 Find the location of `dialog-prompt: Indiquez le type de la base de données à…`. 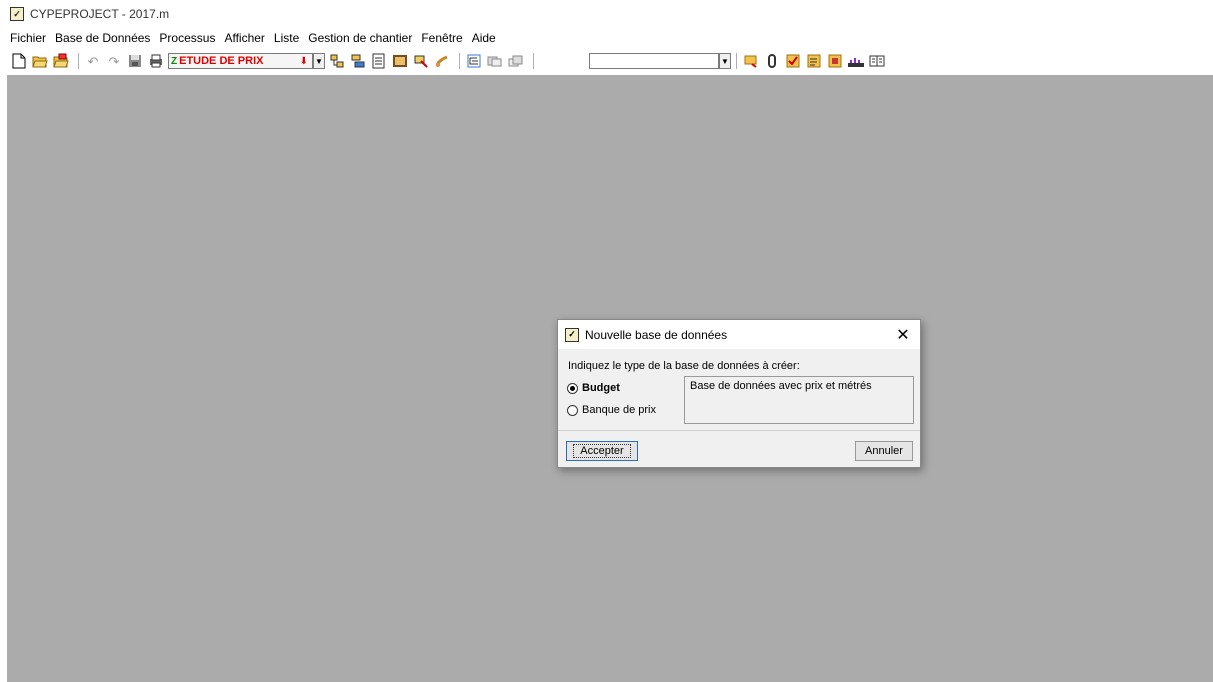

dialog-prompt: Indiquez le type de la base de données à… is located at coordinates (684, 366).